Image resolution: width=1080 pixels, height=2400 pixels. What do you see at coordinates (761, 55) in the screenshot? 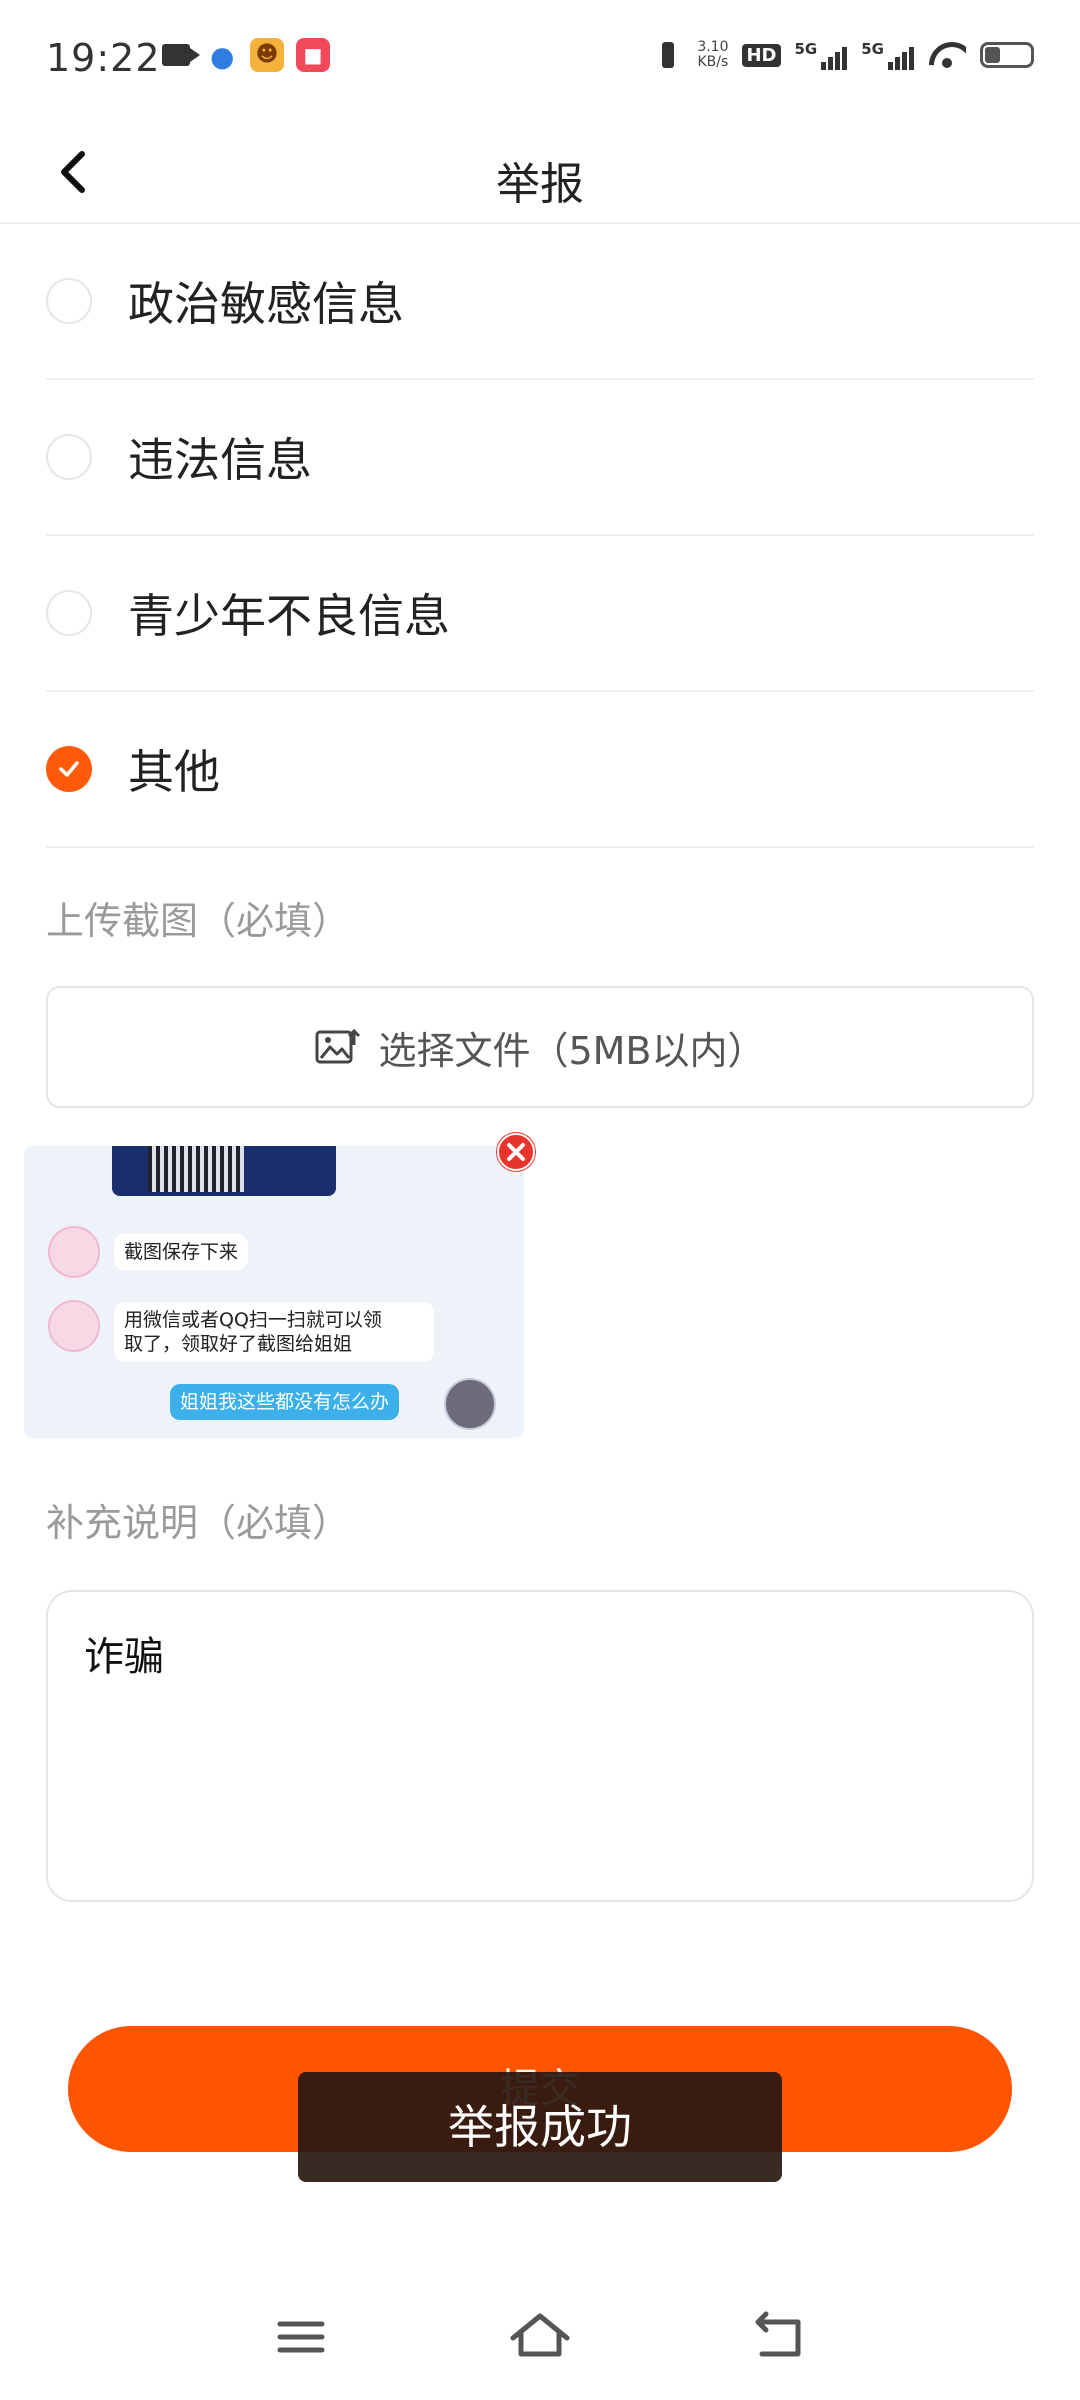
I see `hd-icon: HD` at bounding box center [761, 55].